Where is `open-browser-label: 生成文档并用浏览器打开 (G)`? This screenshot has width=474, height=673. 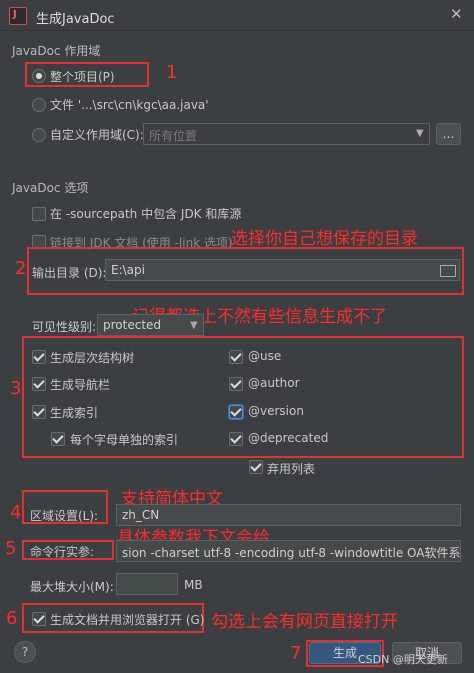 open-browser-label: 生成文档并用浏览器打开 (G) is located at coordinates (127, 620).